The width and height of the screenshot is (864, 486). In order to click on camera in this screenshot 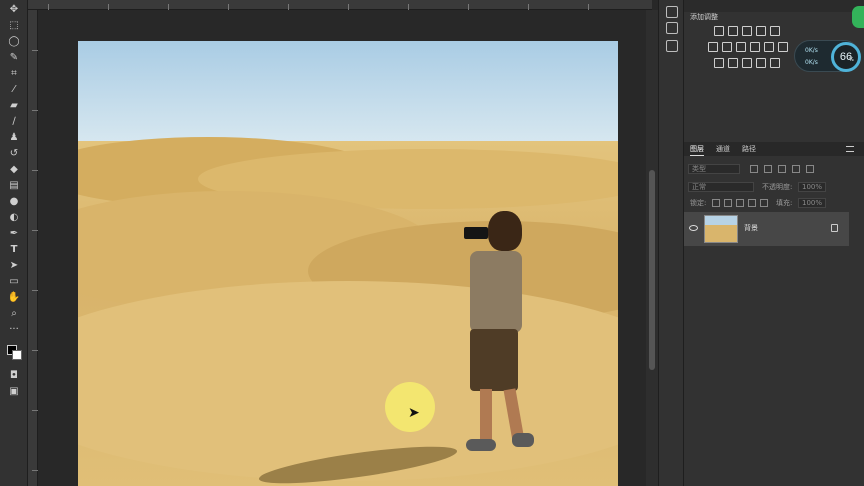, I will do `click(476, 233)`.